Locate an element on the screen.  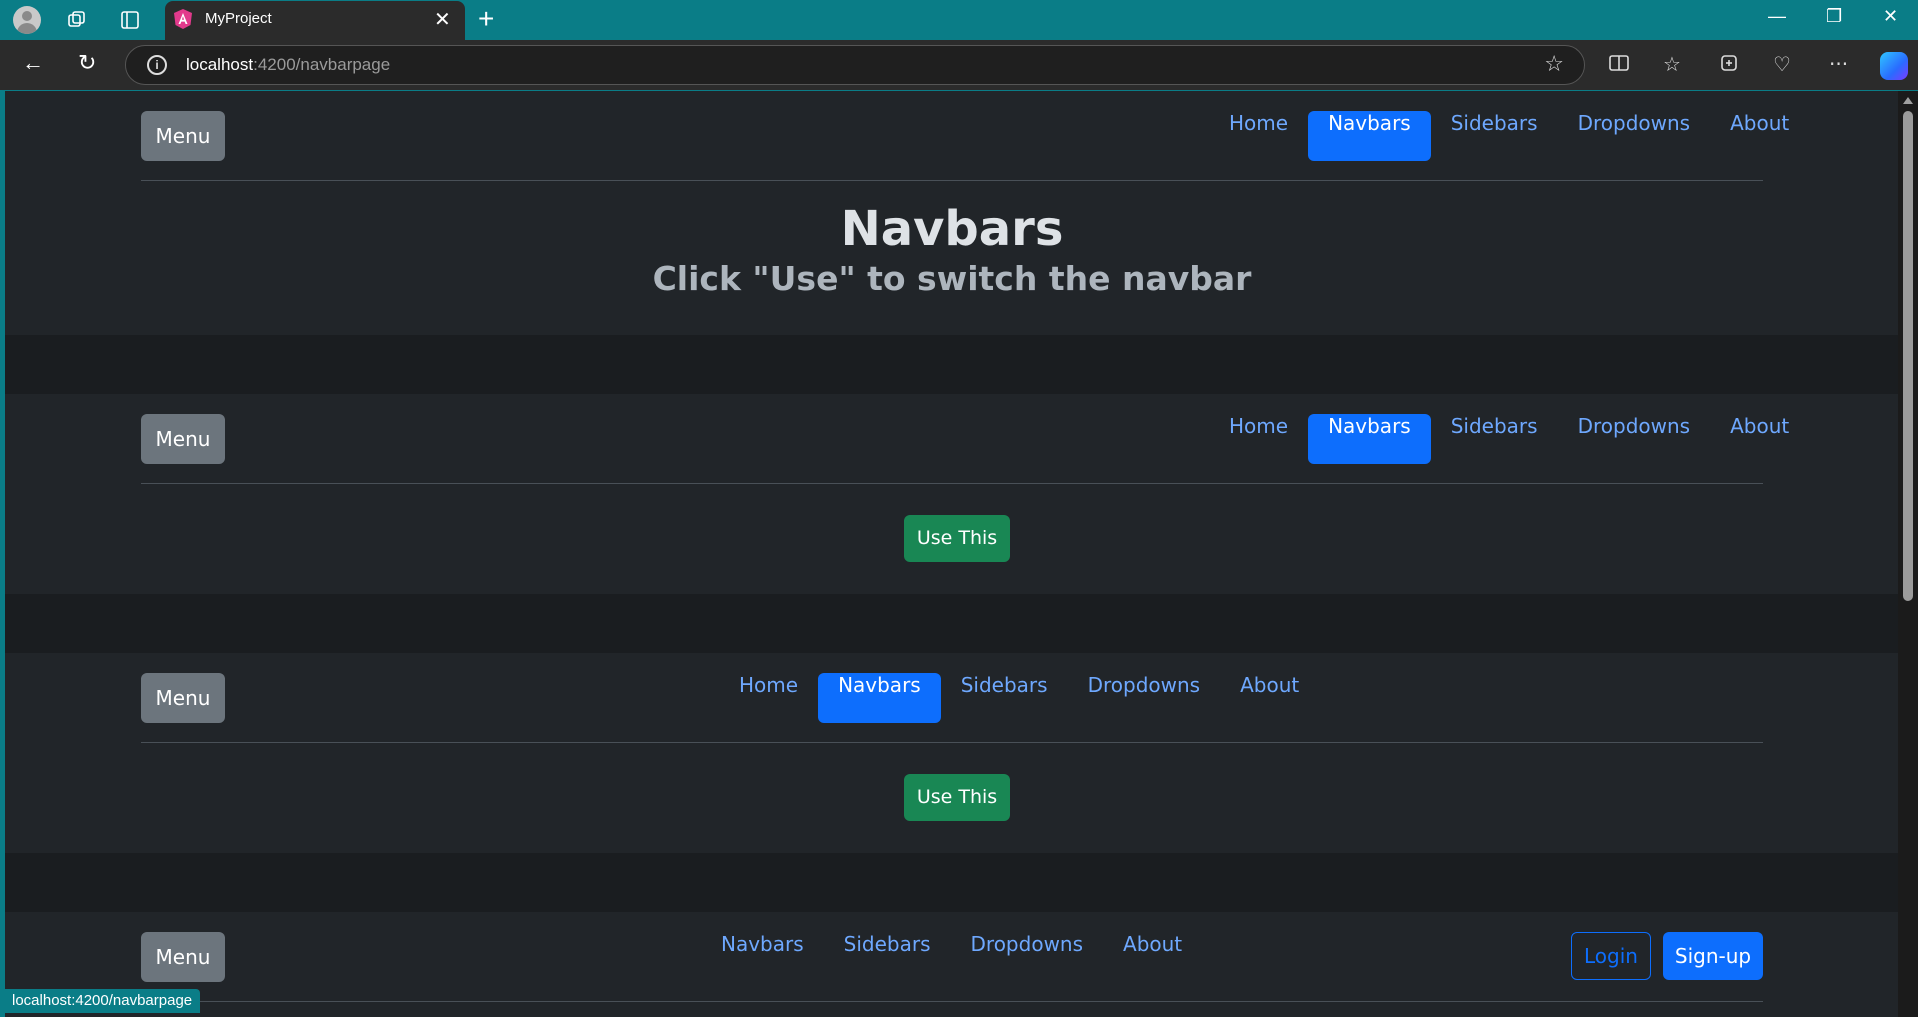
more-options-icon: ··· is located at coordinates (1838, 64).